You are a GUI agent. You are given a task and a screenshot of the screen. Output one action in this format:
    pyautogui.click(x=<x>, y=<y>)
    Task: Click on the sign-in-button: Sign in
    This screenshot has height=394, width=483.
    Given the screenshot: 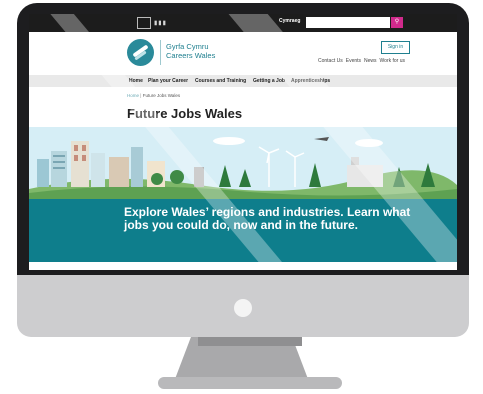 What is the action you would take?
    pyautogui.click(x=395, y=47)
    